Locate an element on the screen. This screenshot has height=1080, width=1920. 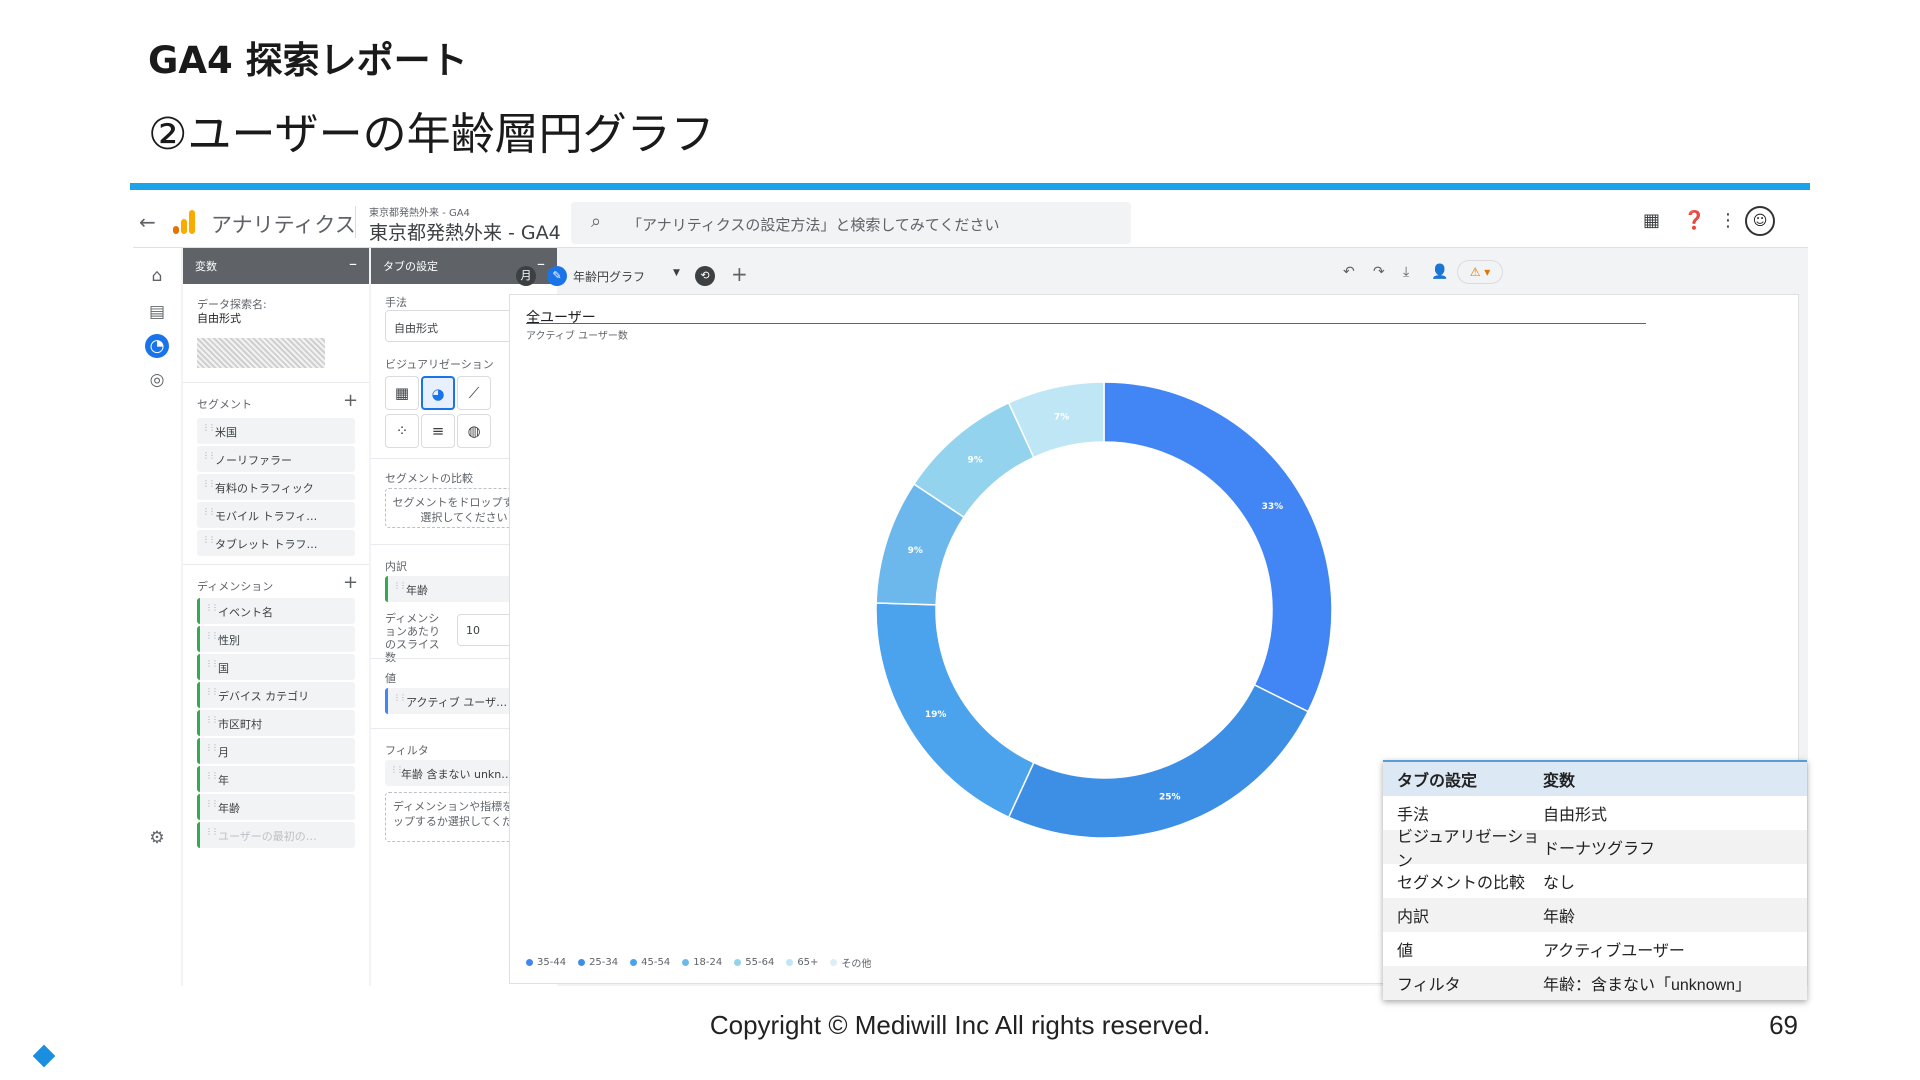
app-name: アナリティクス is located at coordinates (283, 225).